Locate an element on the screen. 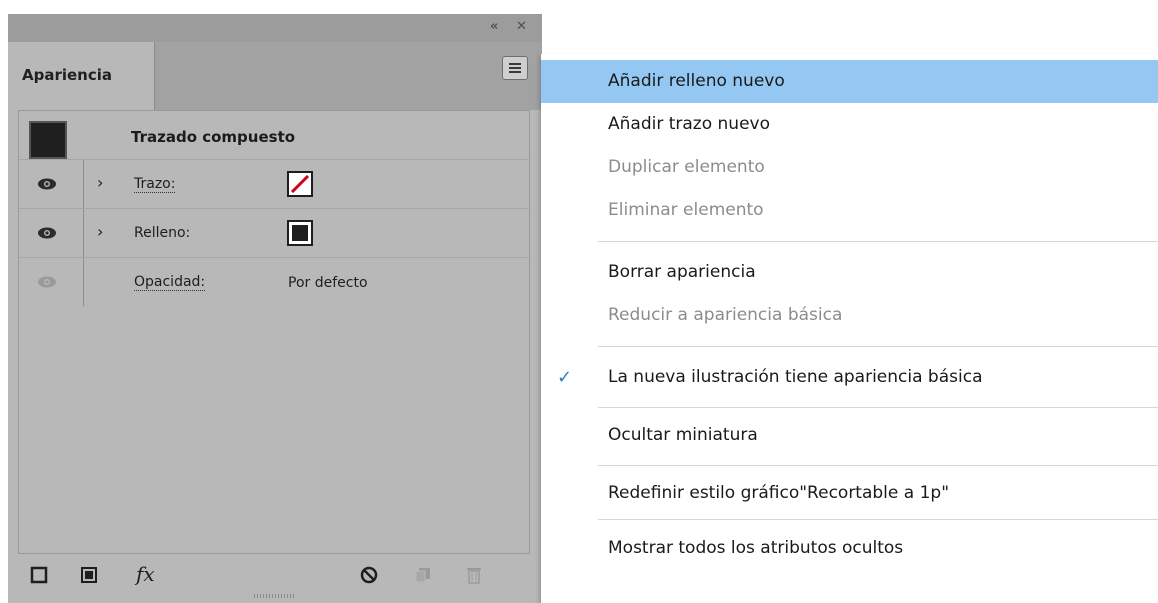 The image size is (1158, 603). clear-appearance-icon is located at coordinates (369, 575).